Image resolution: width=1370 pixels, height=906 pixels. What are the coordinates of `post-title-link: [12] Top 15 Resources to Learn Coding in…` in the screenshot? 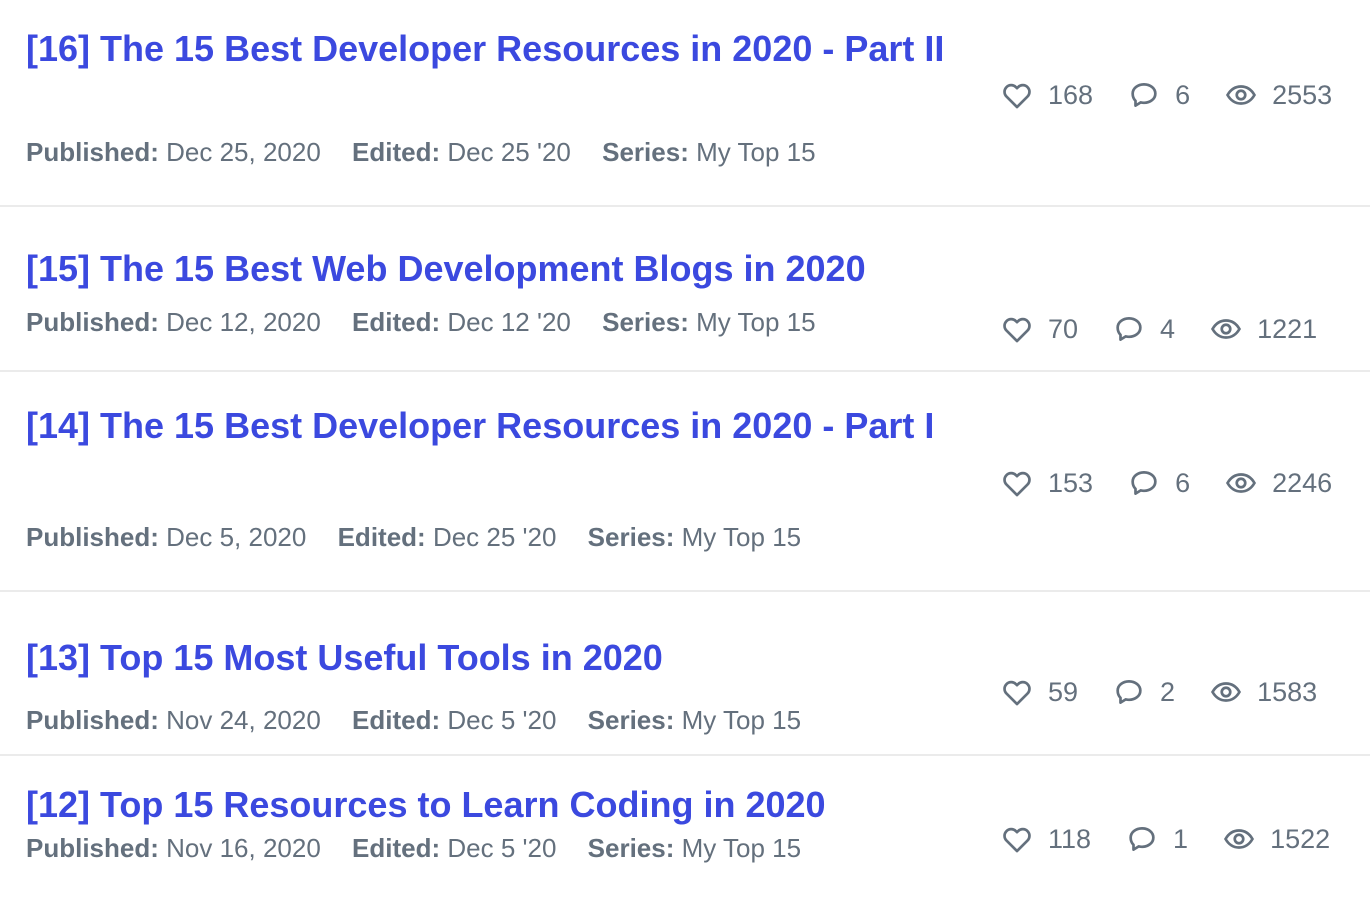 It's located at (501, 804).